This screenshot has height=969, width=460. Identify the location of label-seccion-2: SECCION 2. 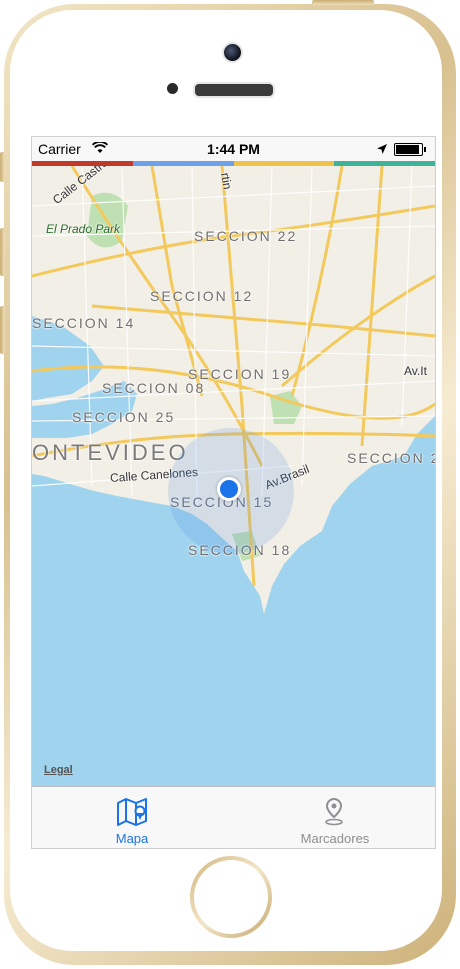
(391, 458).